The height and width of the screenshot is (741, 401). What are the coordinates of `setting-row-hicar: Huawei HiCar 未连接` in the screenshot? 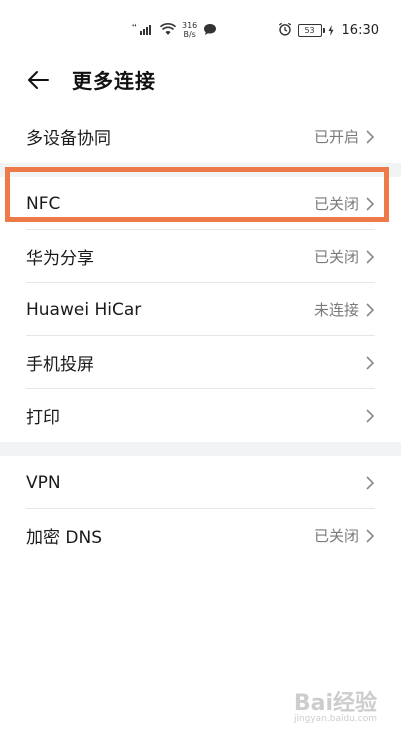 It's located at (200, 309).